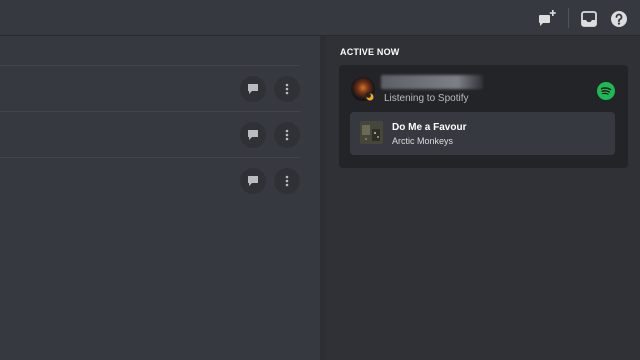 Image resolution: width=640 pixels, height=360 pixels. What do you see at coordinates (320, 18) in the screenshot?
I see `top-bar` at bounding box center [320, 18].